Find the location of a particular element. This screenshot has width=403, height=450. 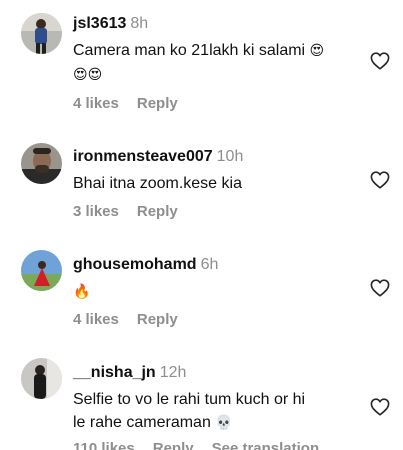

likes-count: 110 likes is located at coordinates (104, 445).